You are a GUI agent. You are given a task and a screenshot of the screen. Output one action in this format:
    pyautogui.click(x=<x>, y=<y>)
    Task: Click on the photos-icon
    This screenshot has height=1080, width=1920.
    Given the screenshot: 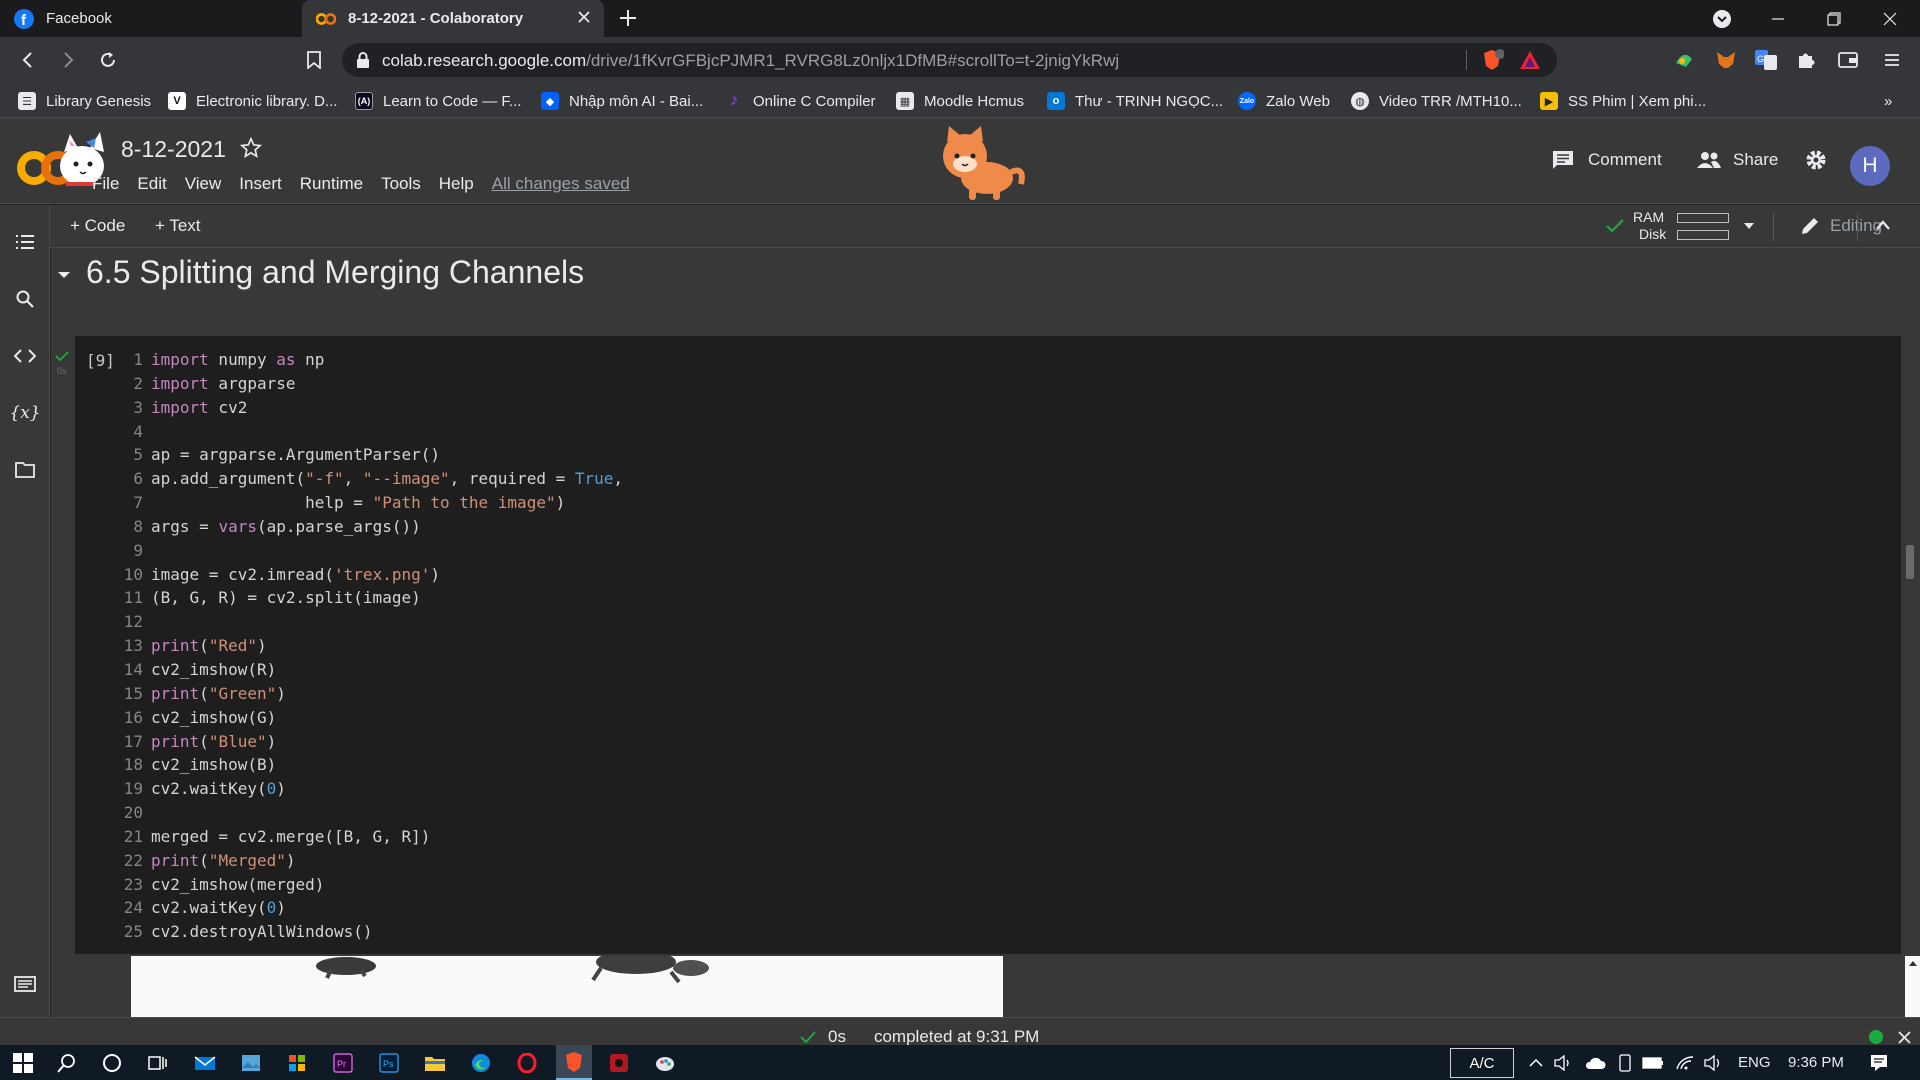 What is the action you would take?
    pyautogui.click(x=251, y=1063)
    